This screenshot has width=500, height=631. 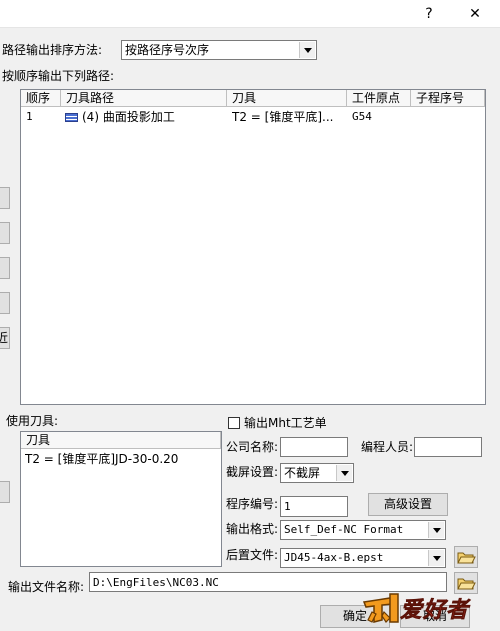 I want to click on sort-method-label: 路径输出排序方法:, so click(x=52, y=50).